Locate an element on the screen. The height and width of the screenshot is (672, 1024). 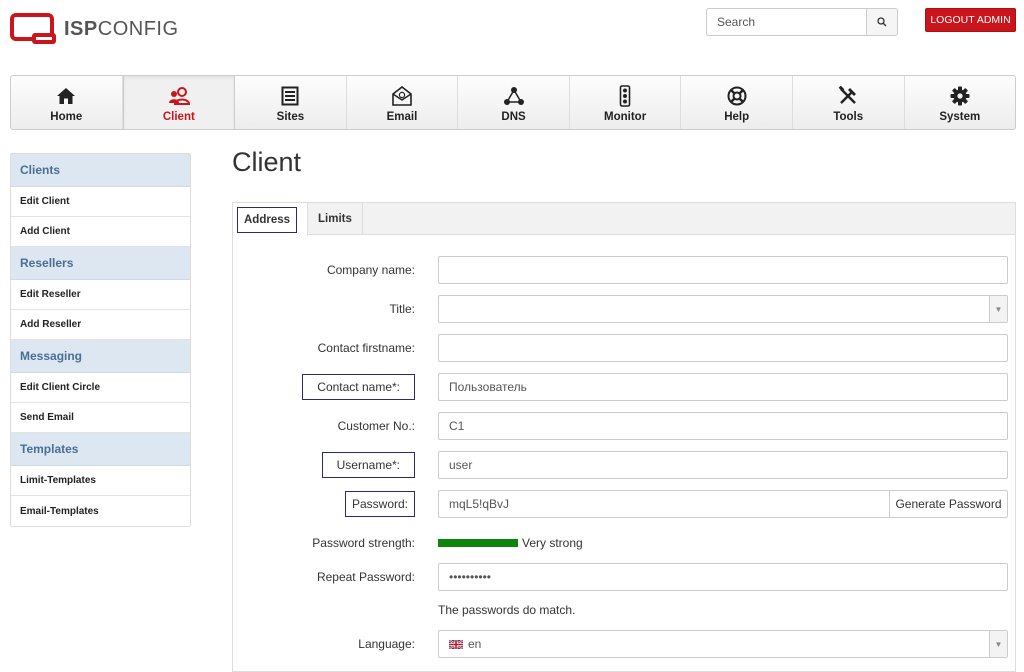
sidebar-section-messaging: Messaging is located at coordinates (100, 356).